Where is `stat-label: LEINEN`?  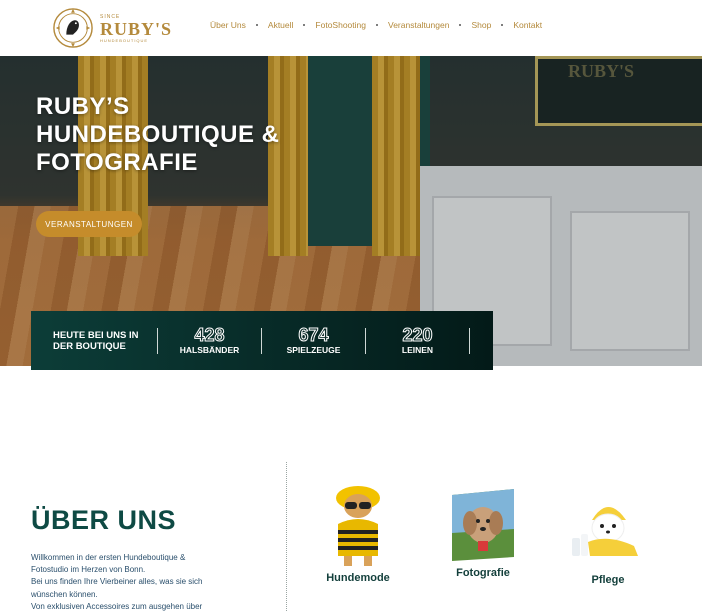 stat-label: LEINEN is located at coordinates (417, 350).